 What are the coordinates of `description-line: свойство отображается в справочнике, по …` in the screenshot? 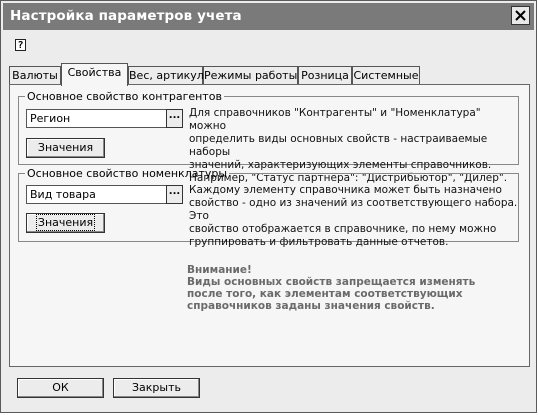 It's located at (343, 229).